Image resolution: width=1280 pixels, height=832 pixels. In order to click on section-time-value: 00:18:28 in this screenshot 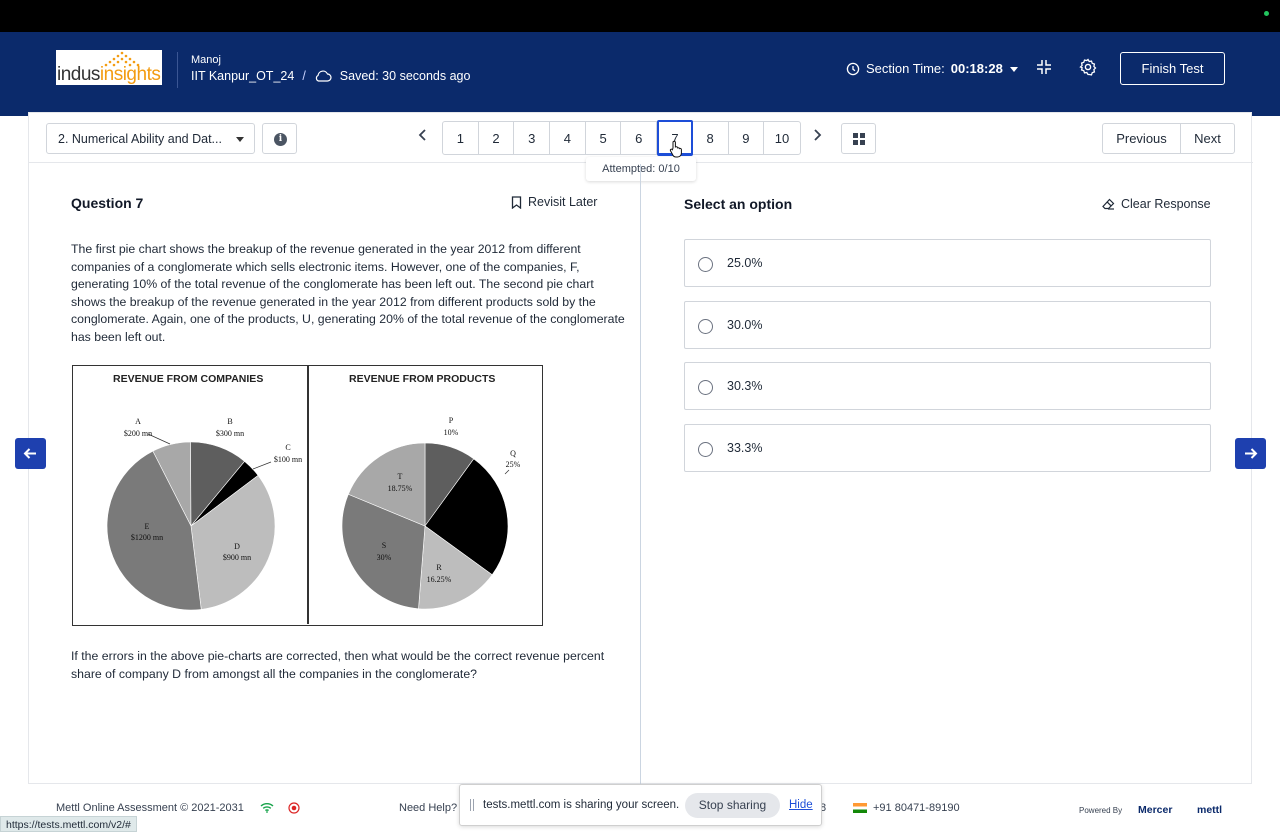, I will do `click(976, 68)`.